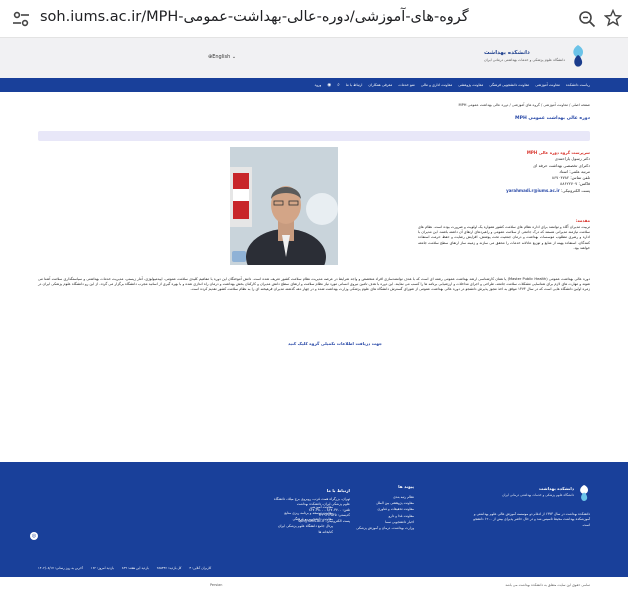 This screenshot has width=628, height=594. I want to click on accessibility-icon: ◉, so click(329, 85).